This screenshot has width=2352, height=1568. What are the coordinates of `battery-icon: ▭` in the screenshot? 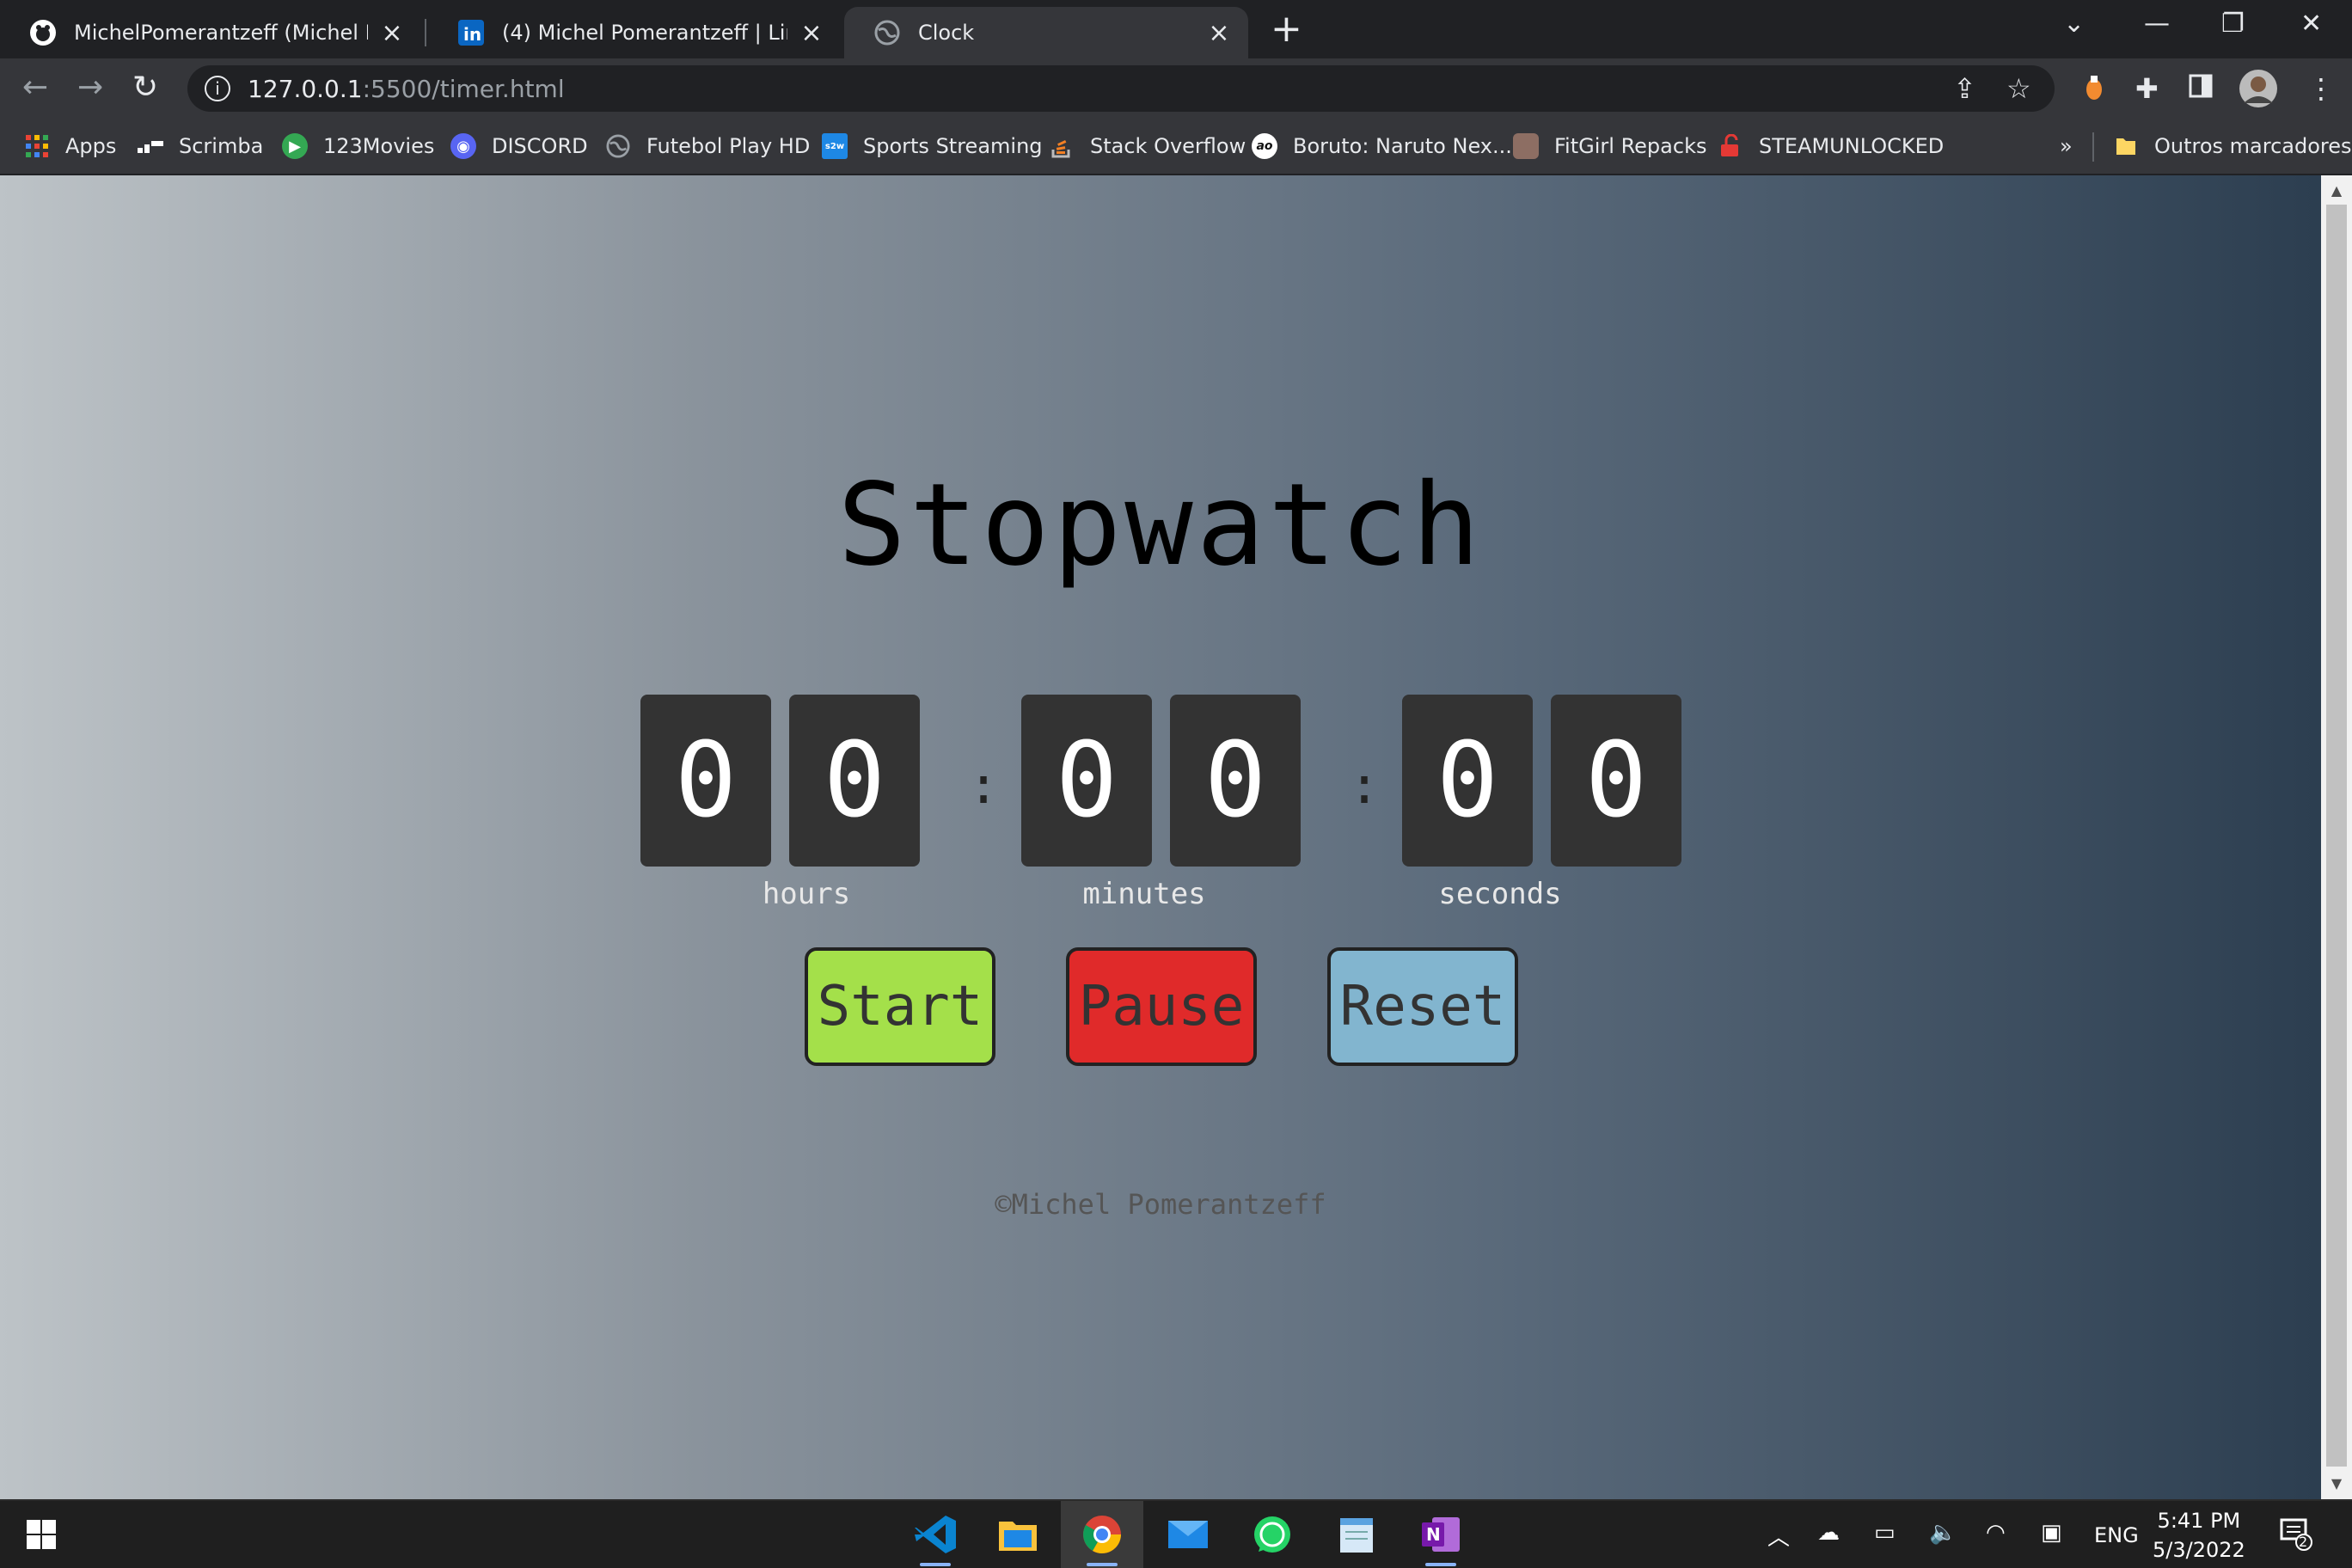 It's located at (1885, 1533).